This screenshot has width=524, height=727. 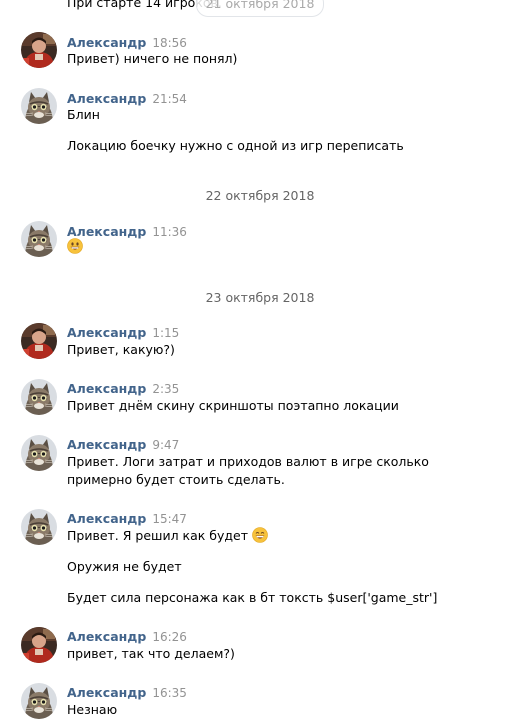 I want to click on message-time: 1:15, so click(x=165, y=333).